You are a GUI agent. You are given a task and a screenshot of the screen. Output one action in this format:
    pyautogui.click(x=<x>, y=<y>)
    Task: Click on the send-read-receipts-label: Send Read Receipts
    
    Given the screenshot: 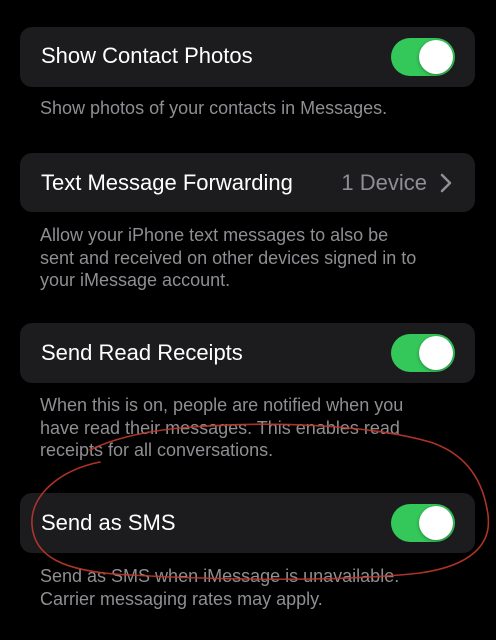 What is the action you would take?
    pyautogui.click(x=142, y=352)
    